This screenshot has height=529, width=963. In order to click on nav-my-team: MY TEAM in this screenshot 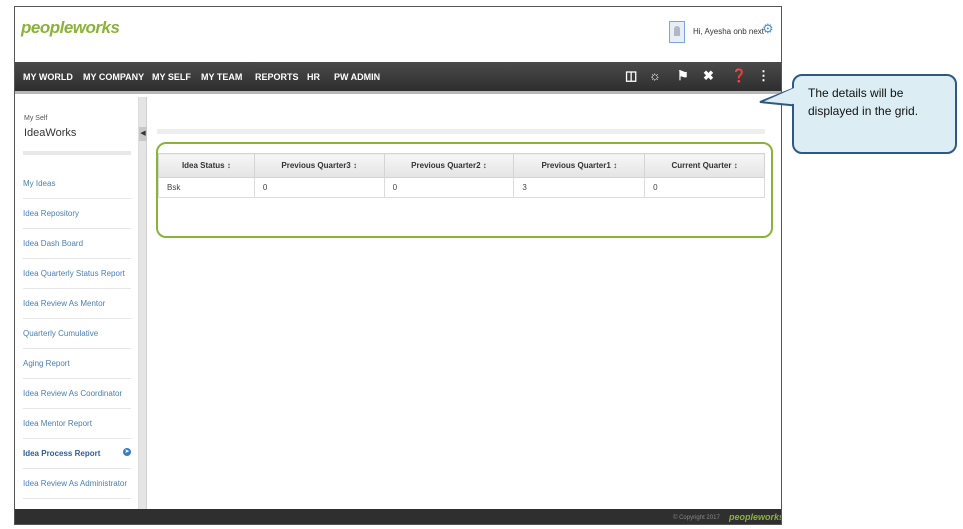, I will do `click(221, 77)`.